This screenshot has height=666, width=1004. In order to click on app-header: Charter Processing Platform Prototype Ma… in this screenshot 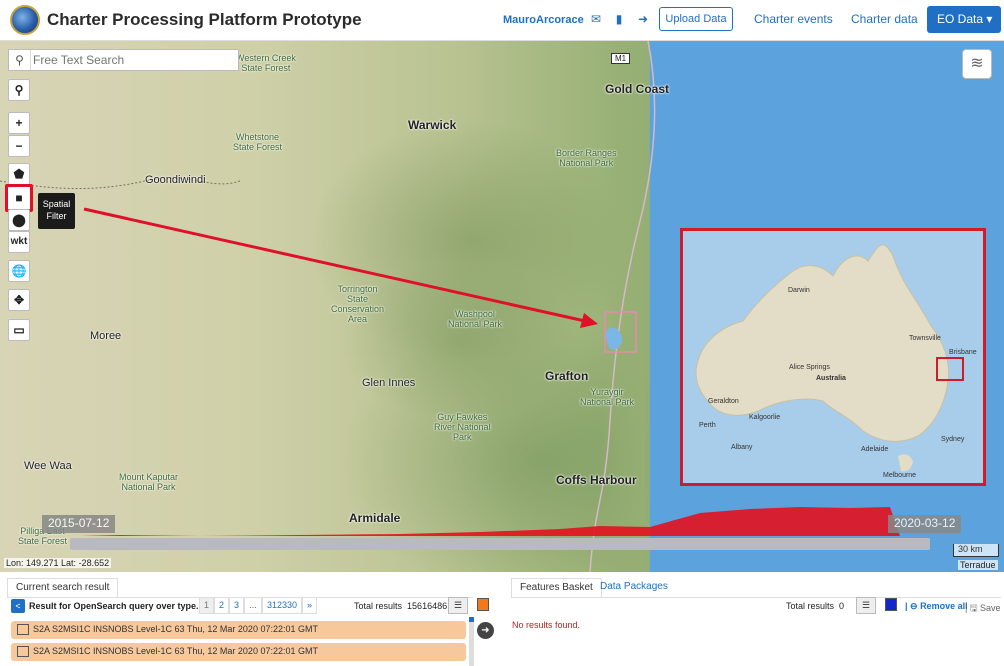, I will do `click(502, 20)`.